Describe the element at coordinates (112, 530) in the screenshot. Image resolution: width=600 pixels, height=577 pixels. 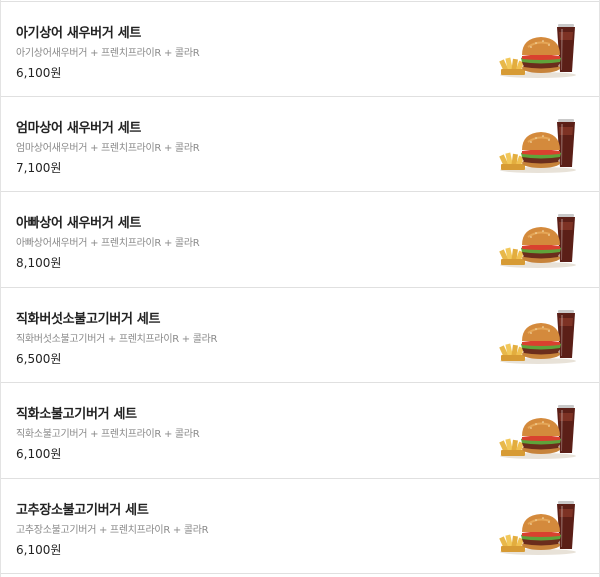
I see `menu-item-description: 고추장소불고기버거 + 프렌치프라이R + 콜라R` at that location.